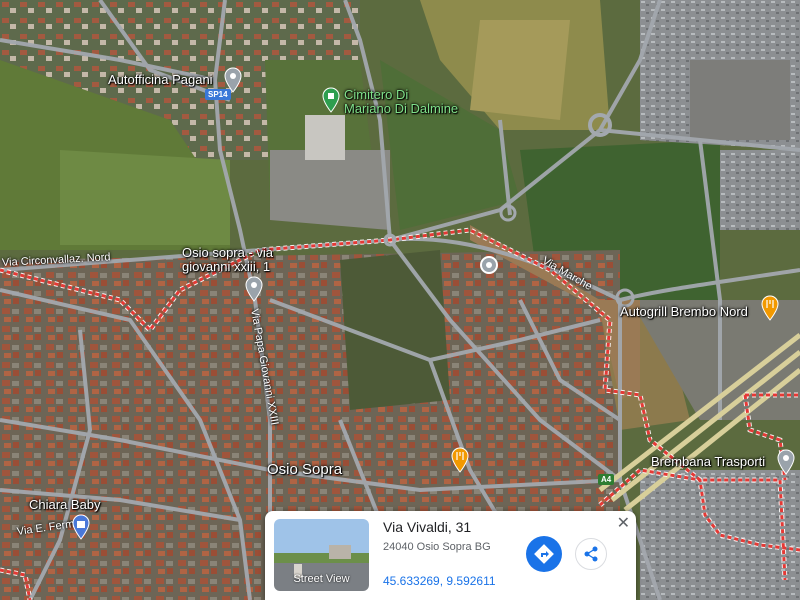 Image resolution: width=800 pixels, height=600 pixels. I want to click on street-view-label: Street View, so click(321, 579).